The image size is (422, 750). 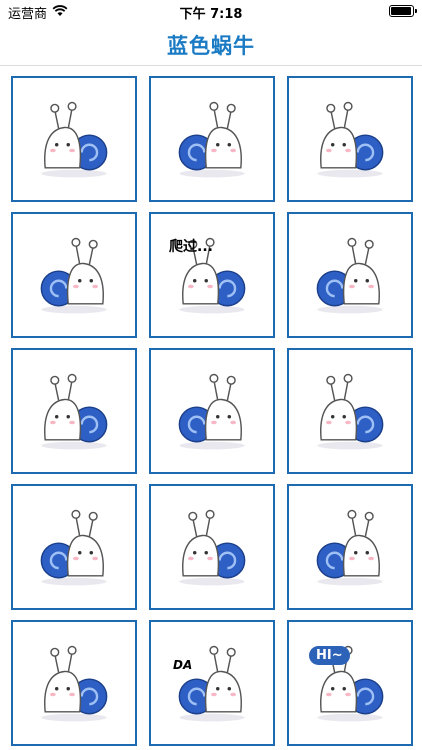 I want to click on speech-bubble: HI~, so click(x=329, y=655).